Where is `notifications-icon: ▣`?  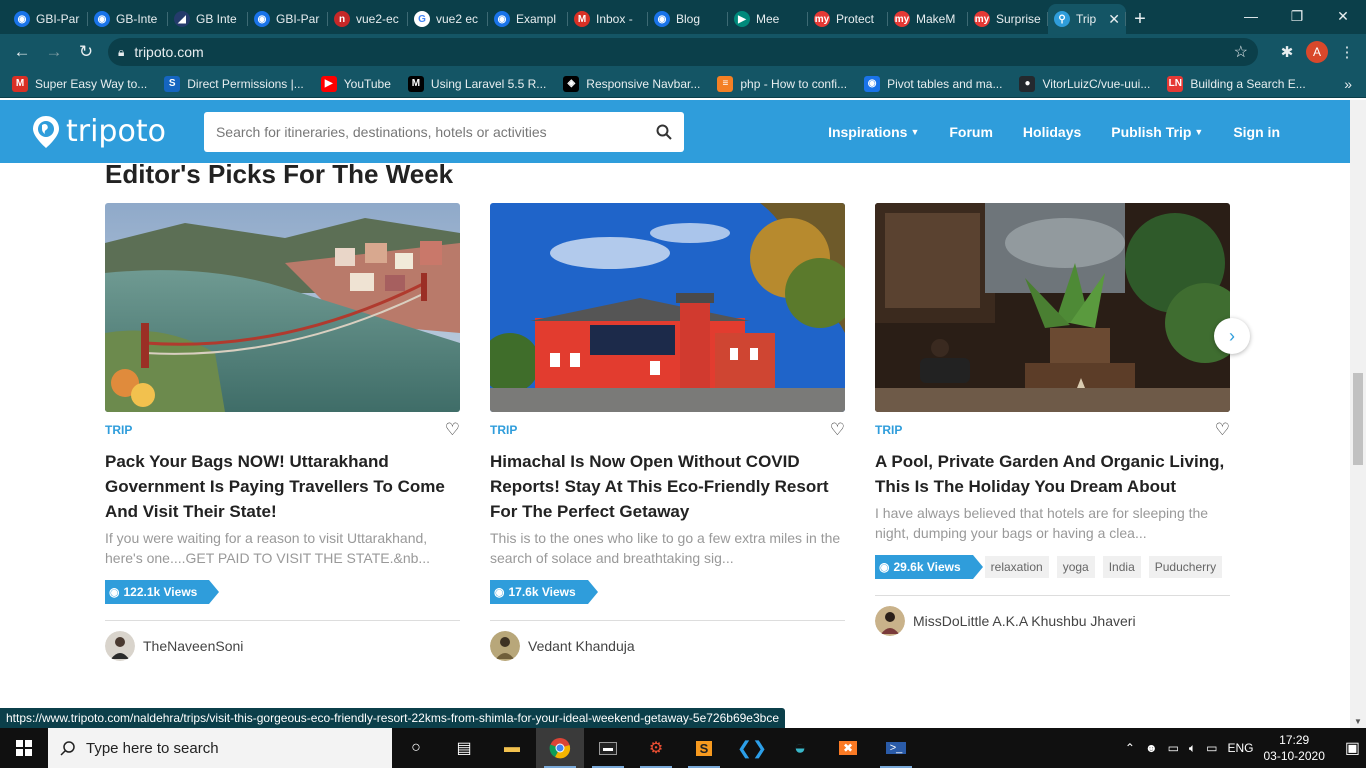
notifications-icon: ▣ is located at coordinates (1352, 748).